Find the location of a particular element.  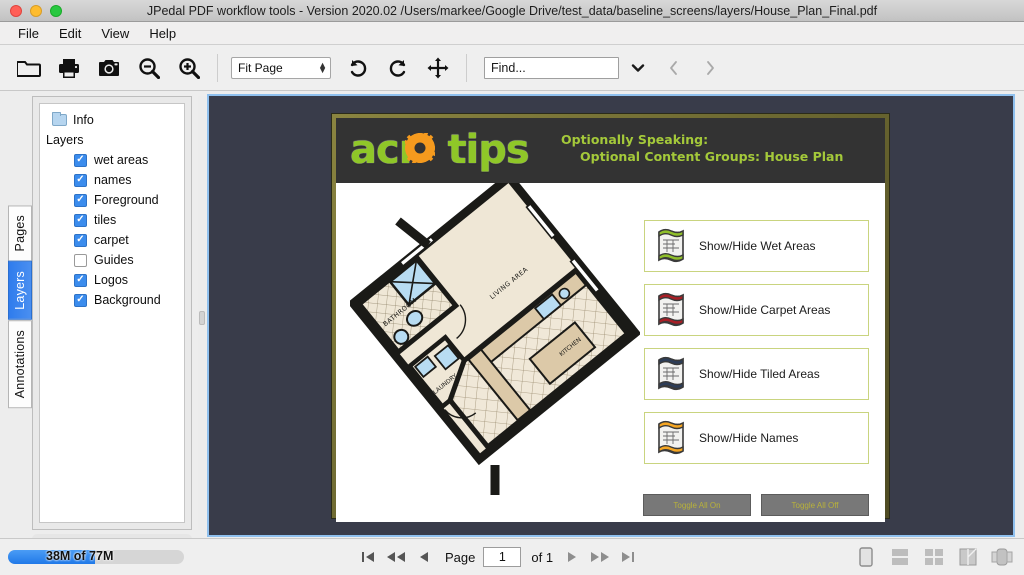

chevron-left-icon is located at coordinates (673, 67).